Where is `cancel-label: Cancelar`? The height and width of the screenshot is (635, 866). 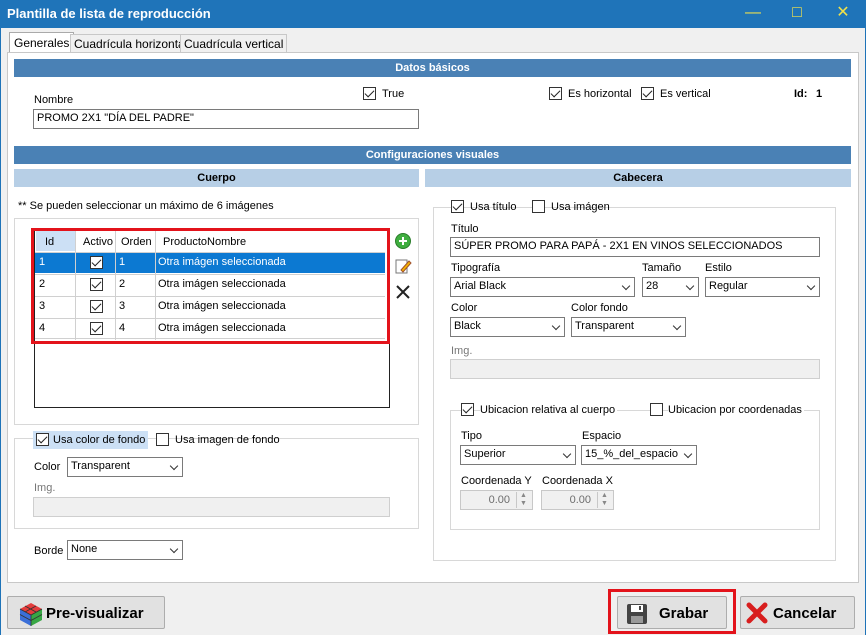
cancel-label: Cancelar is located at coordinates (805, 613).